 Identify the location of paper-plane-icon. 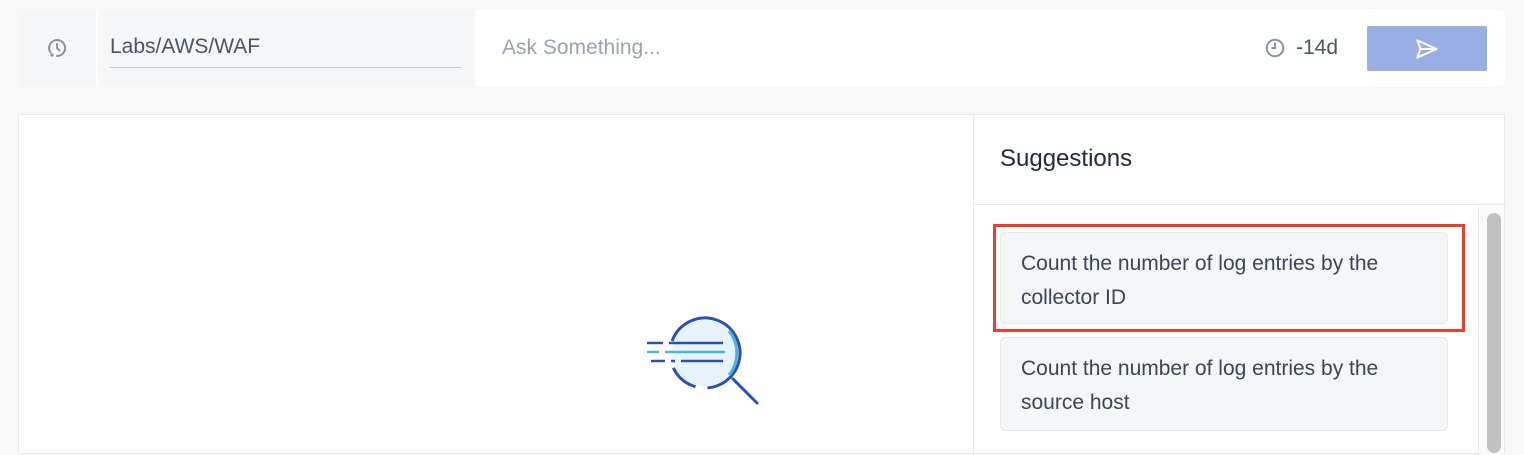
(1427, 48).